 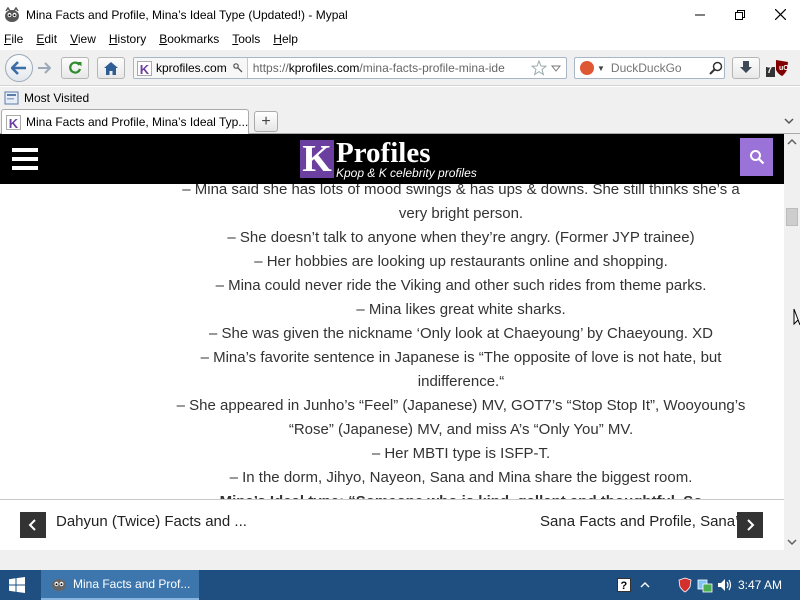 What do you see at coordinates (189, 39) in the screenshot?
I see `menu-bookmarks: Bookmarks` at bounding box center [189, 39].